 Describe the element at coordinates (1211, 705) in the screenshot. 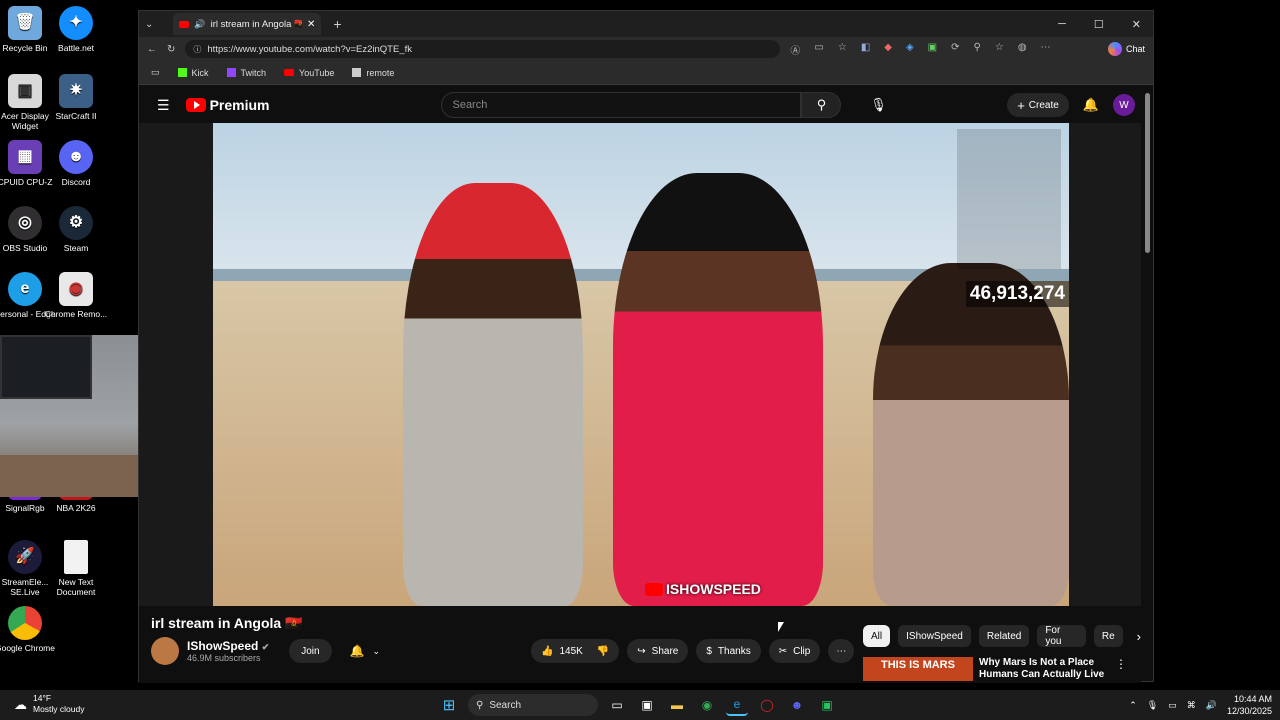

I see `volume-icon: 🔊` at that location.